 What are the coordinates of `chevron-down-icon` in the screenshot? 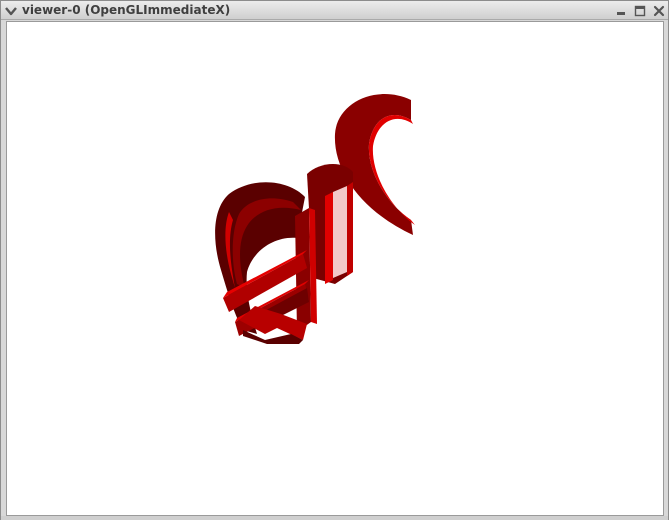 It's located at (11, 10).